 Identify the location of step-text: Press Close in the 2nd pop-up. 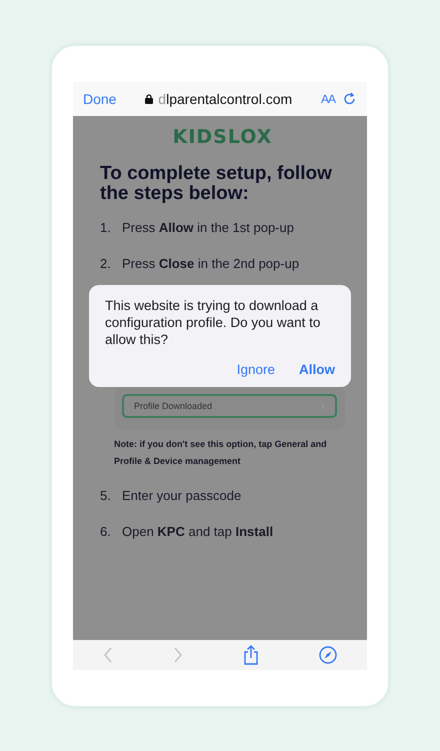
(211, 264).